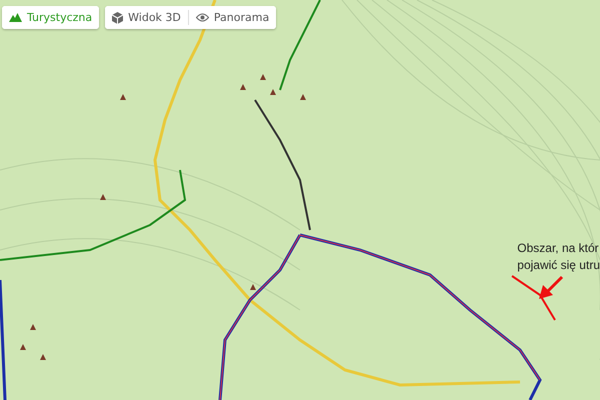 The image size is (600, 400). I want to click on annotation-text: pojawić się utru, so click(558, 265).